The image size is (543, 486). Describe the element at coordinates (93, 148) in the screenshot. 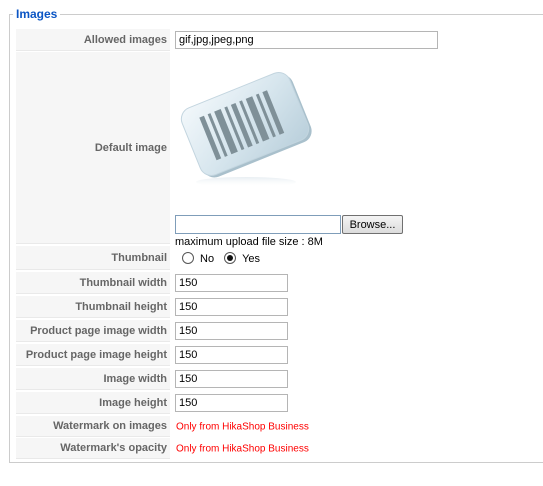

I see `default-image-label: Default image` at that location.